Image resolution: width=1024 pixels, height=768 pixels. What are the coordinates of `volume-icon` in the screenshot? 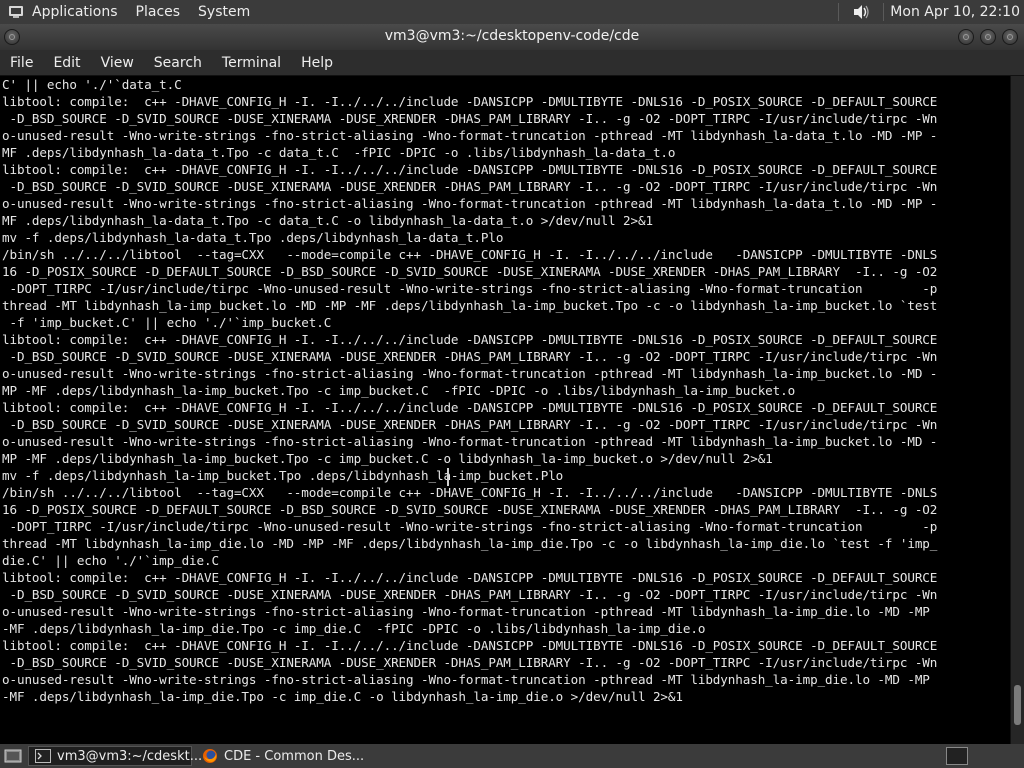 It's located at (861, 12).